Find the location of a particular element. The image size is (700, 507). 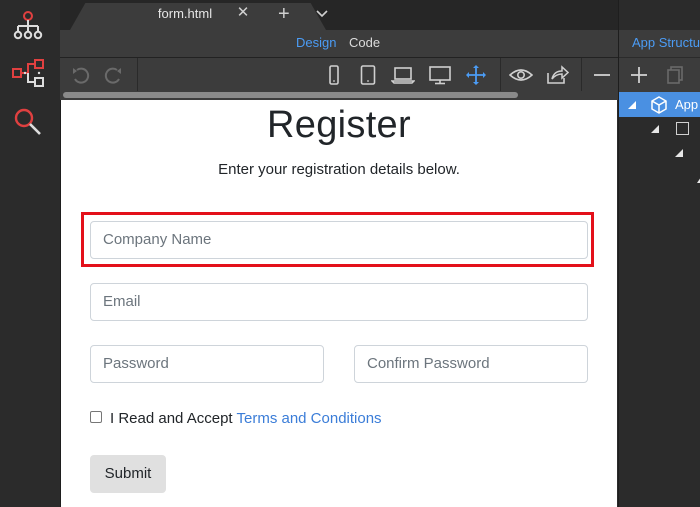

app-structure-panel: App Structure App is located at coordinates (659, 253).